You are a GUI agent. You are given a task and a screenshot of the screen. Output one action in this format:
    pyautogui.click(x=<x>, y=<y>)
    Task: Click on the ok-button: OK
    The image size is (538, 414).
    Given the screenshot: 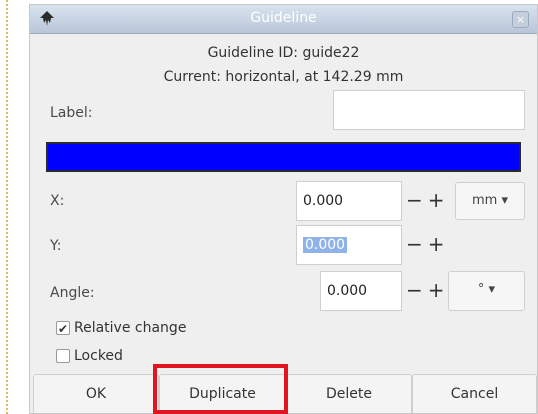 What is the action you would take?
    pyautogui.click(x=96, y=393)
    